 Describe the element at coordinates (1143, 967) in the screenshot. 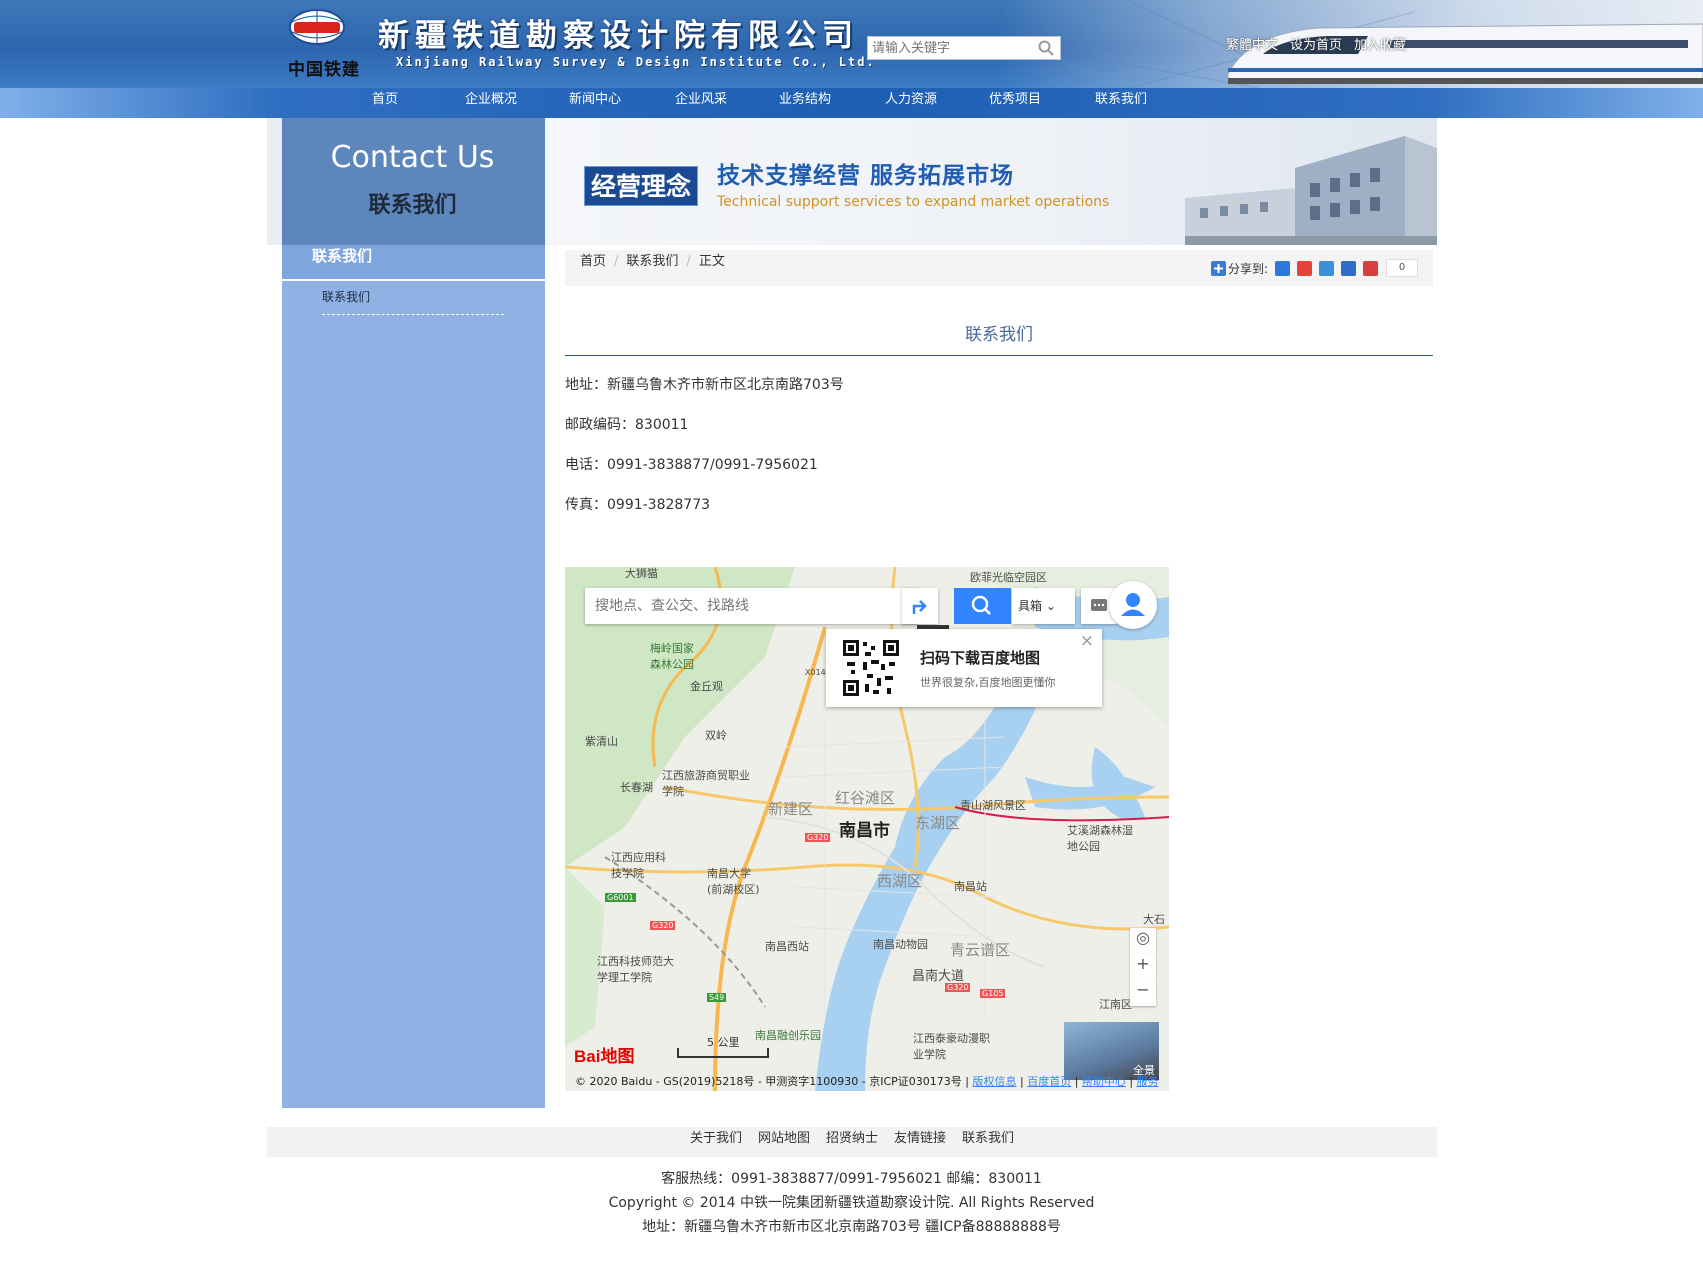

I see `zoom-in-button: +` at that location.